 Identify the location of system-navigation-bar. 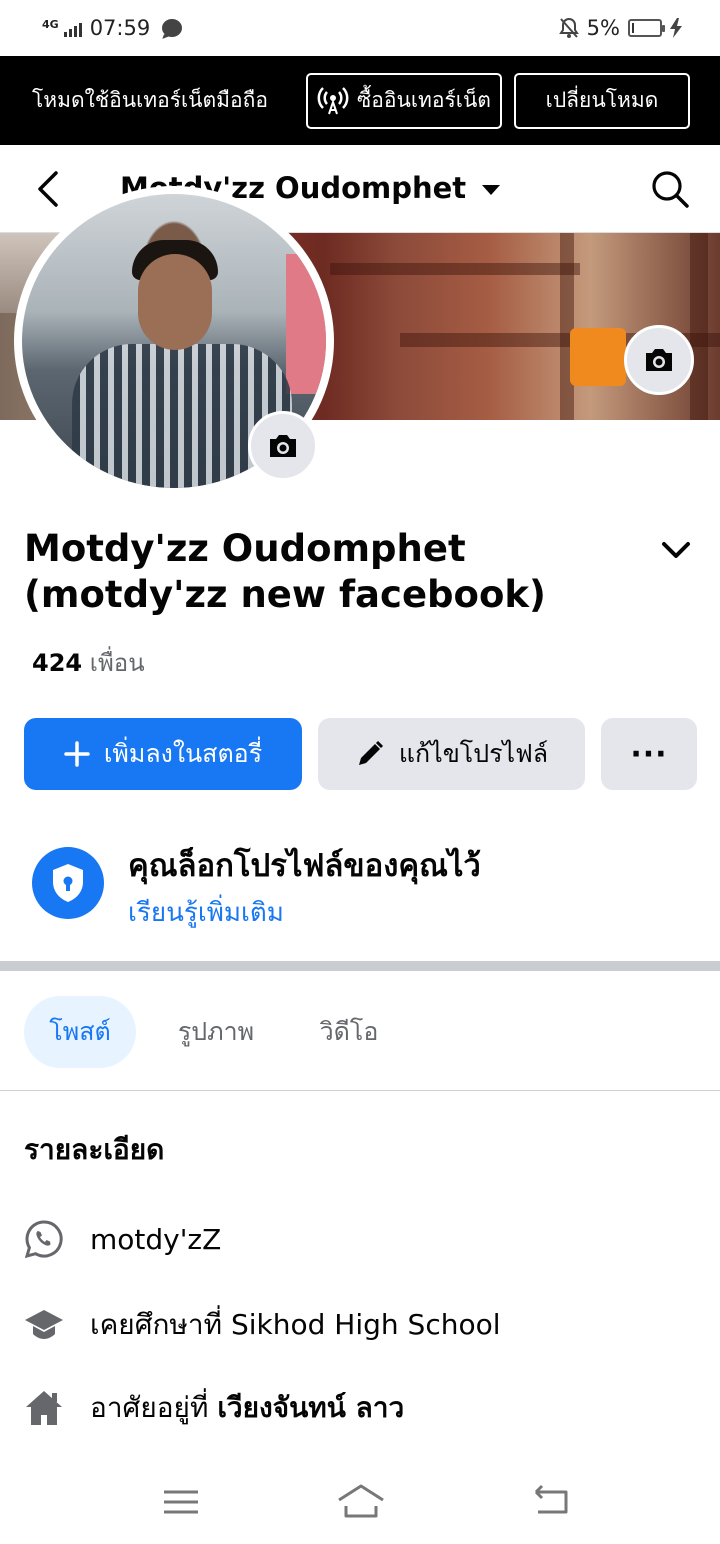
(360, 1502).